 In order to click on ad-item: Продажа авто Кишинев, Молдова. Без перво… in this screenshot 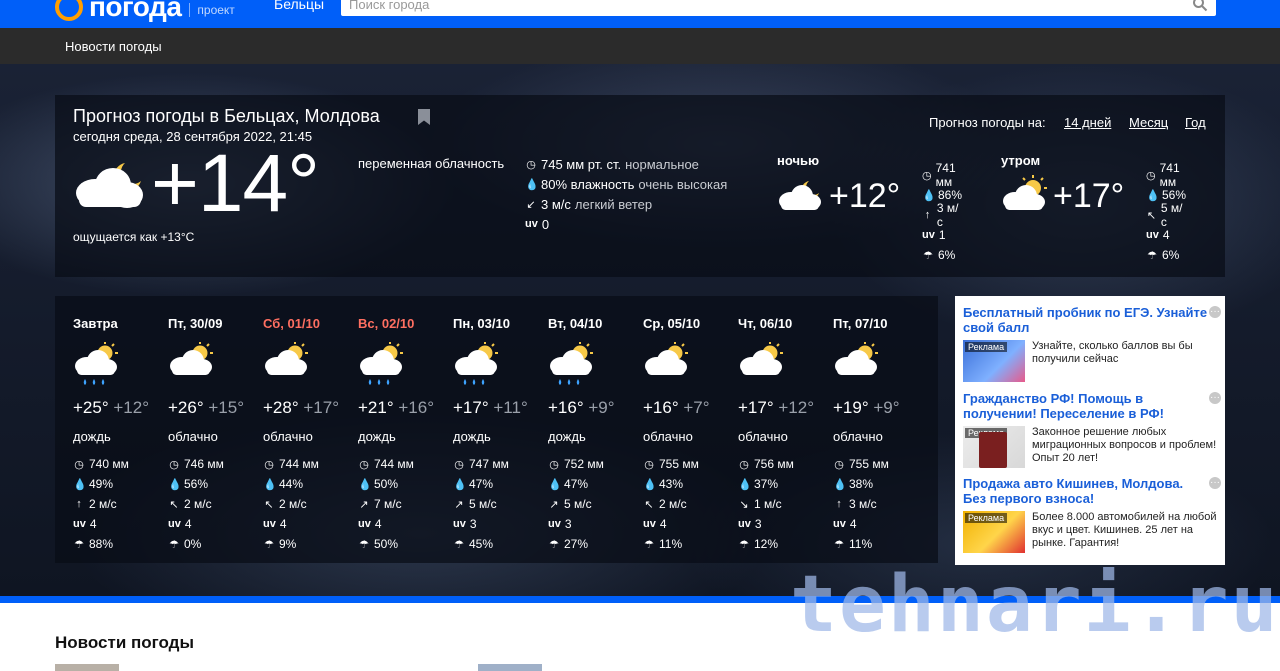, I will do `click(1092, 514)`.